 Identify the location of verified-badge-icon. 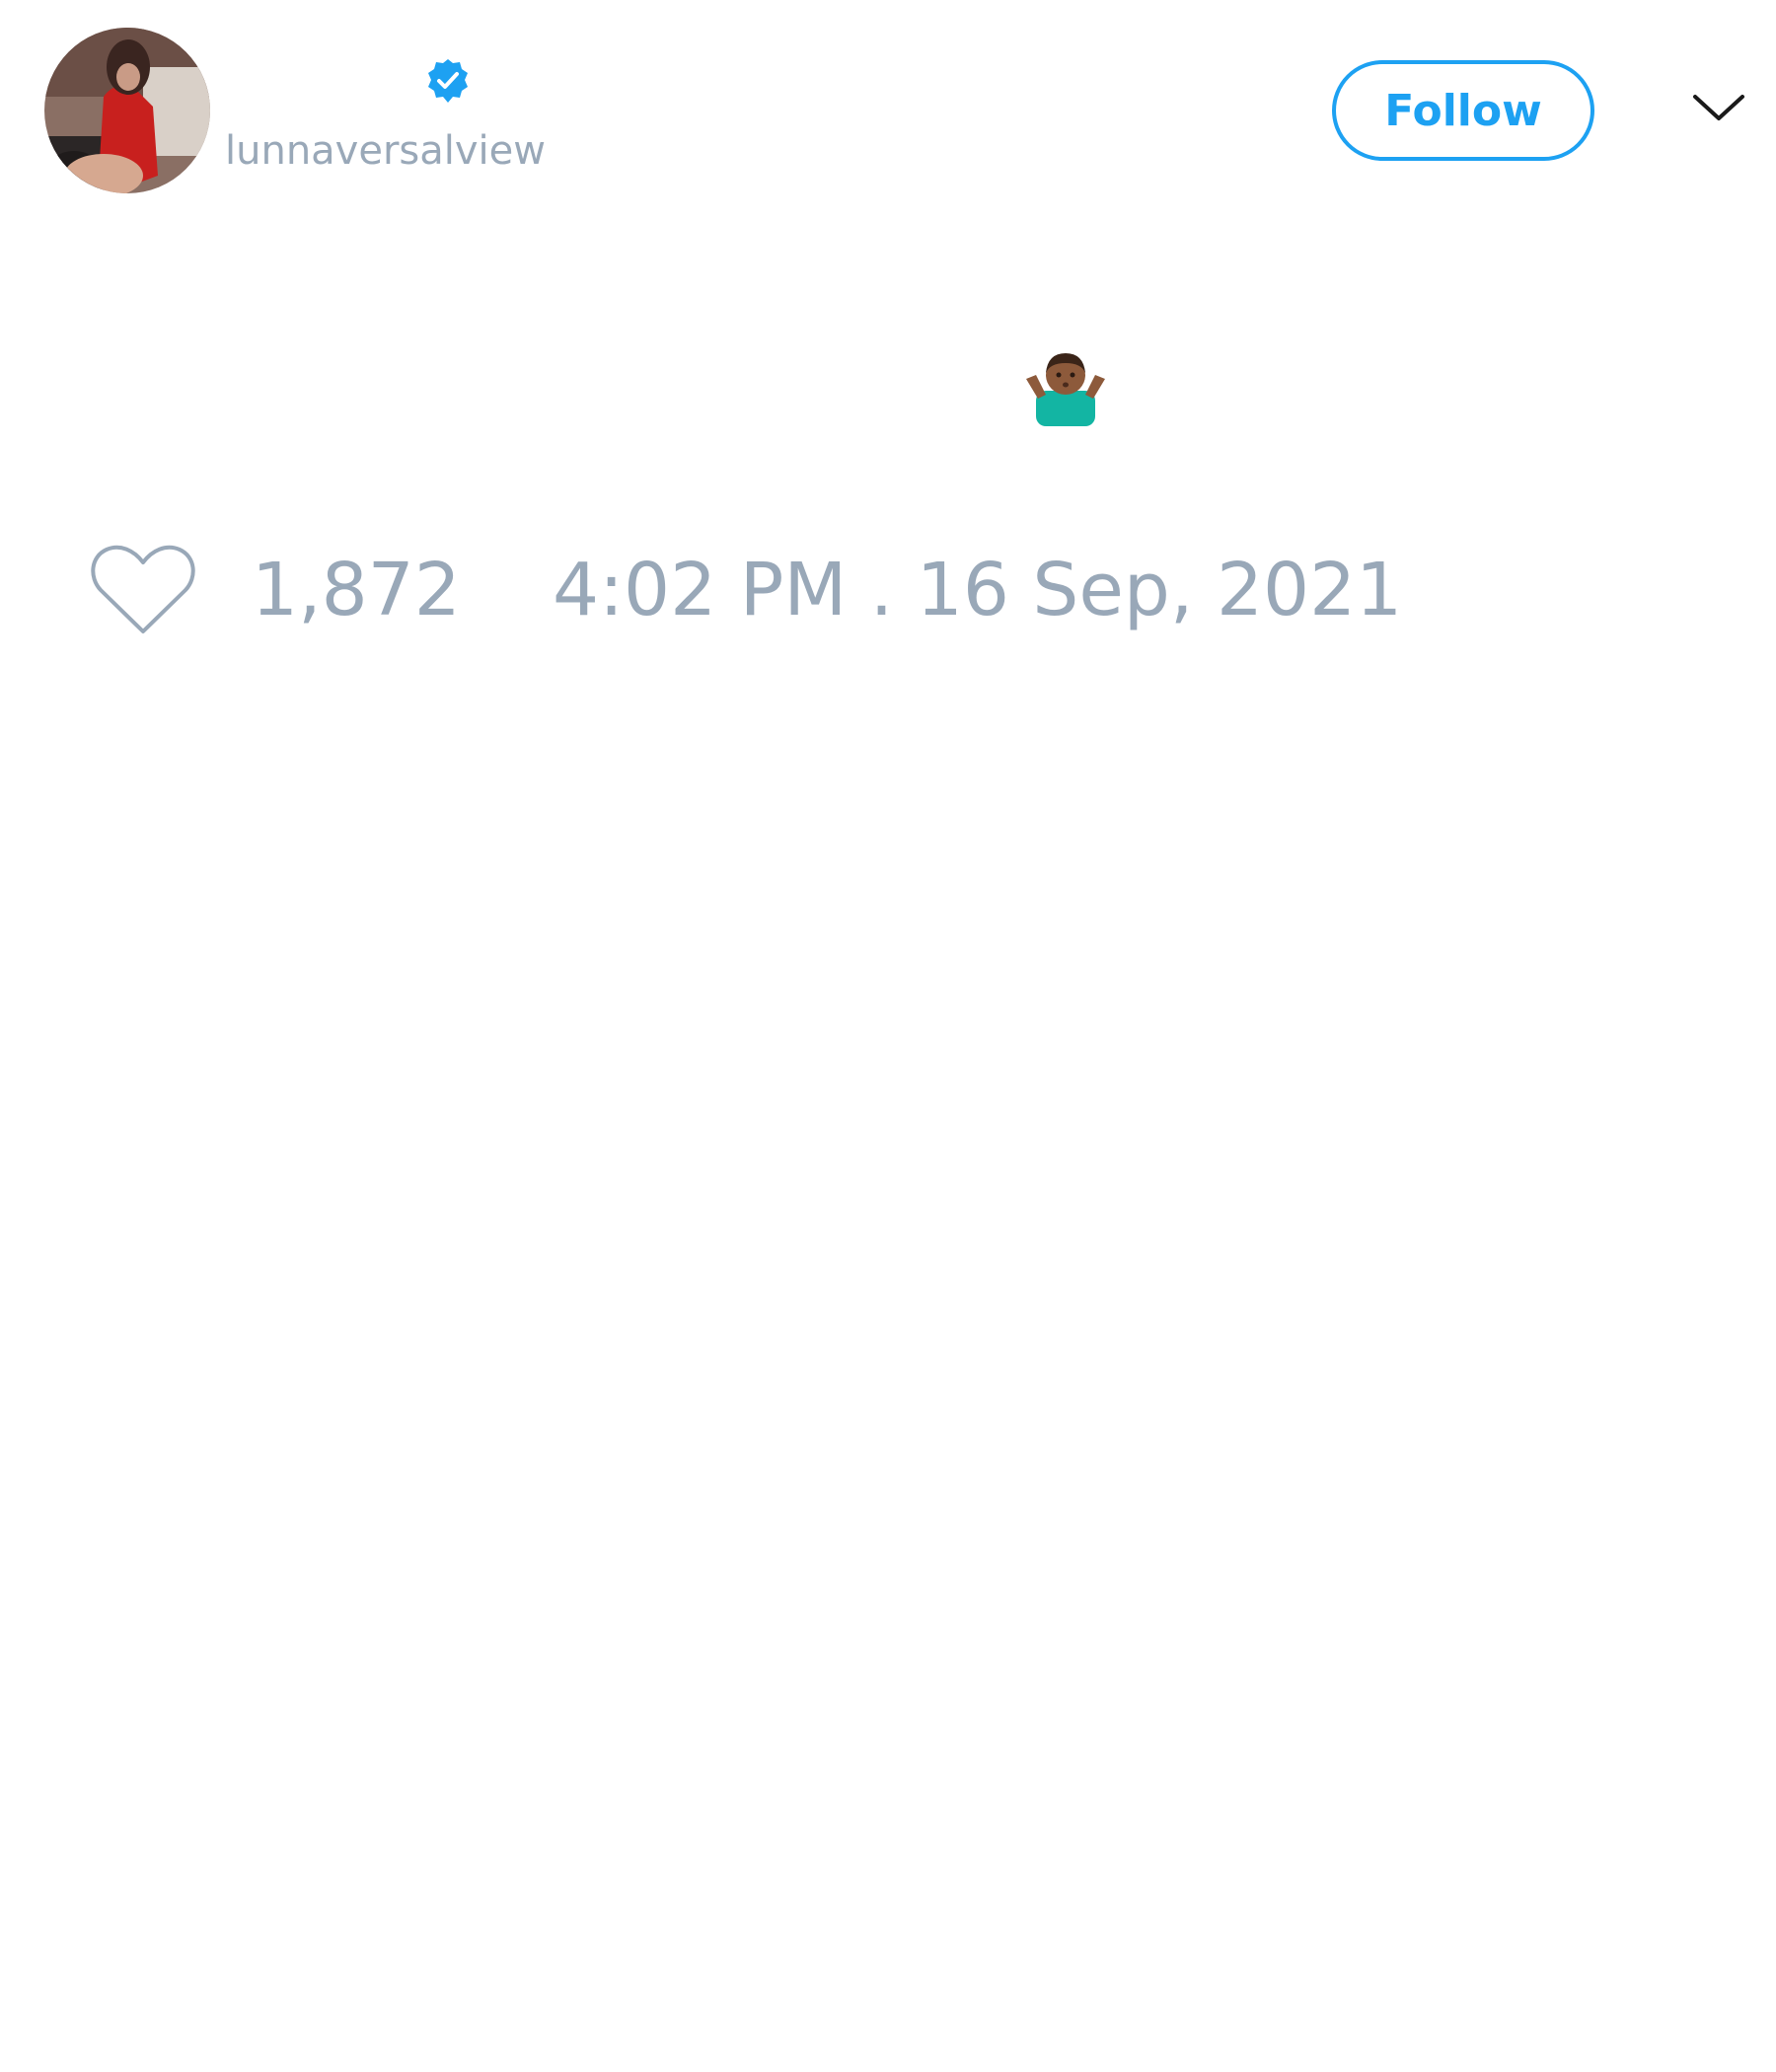
(448, 81).